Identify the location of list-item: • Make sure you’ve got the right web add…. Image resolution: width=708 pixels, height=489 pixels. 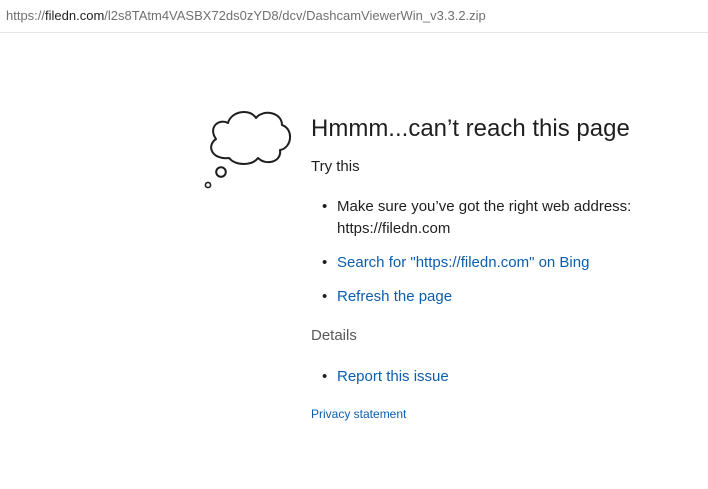
(501, 218).